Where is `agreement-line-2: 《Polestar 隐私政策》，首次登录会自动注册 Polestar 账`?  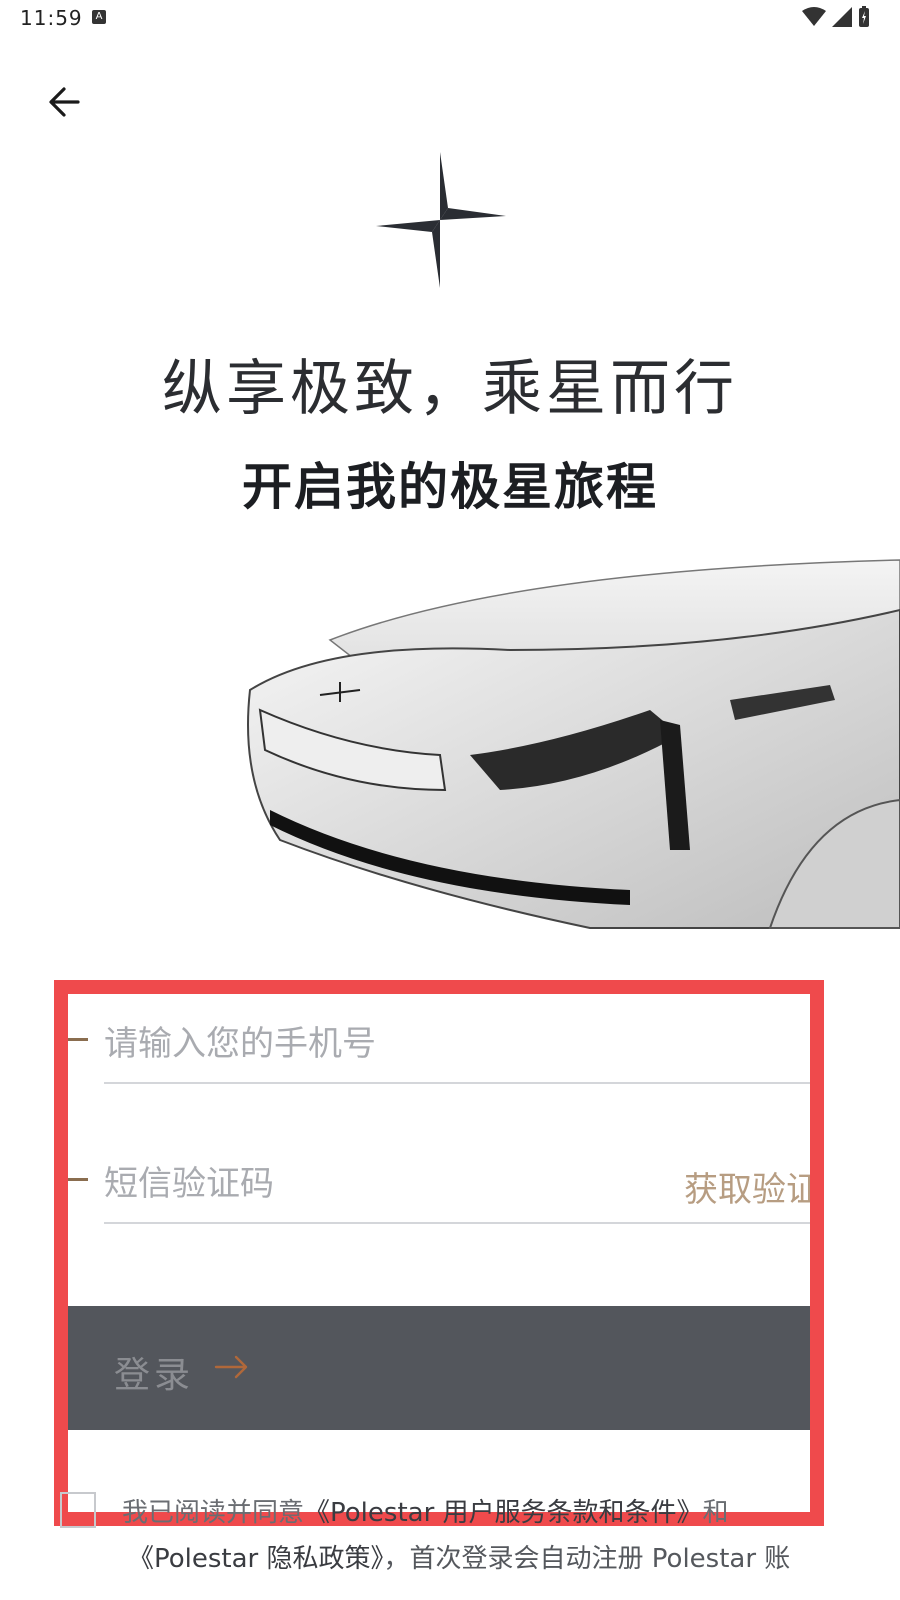
agreement-line-2: 《Polestar 隐私政策》，首次登录会自动注册 Polestar 账 is located at coordinates (459, 1556).